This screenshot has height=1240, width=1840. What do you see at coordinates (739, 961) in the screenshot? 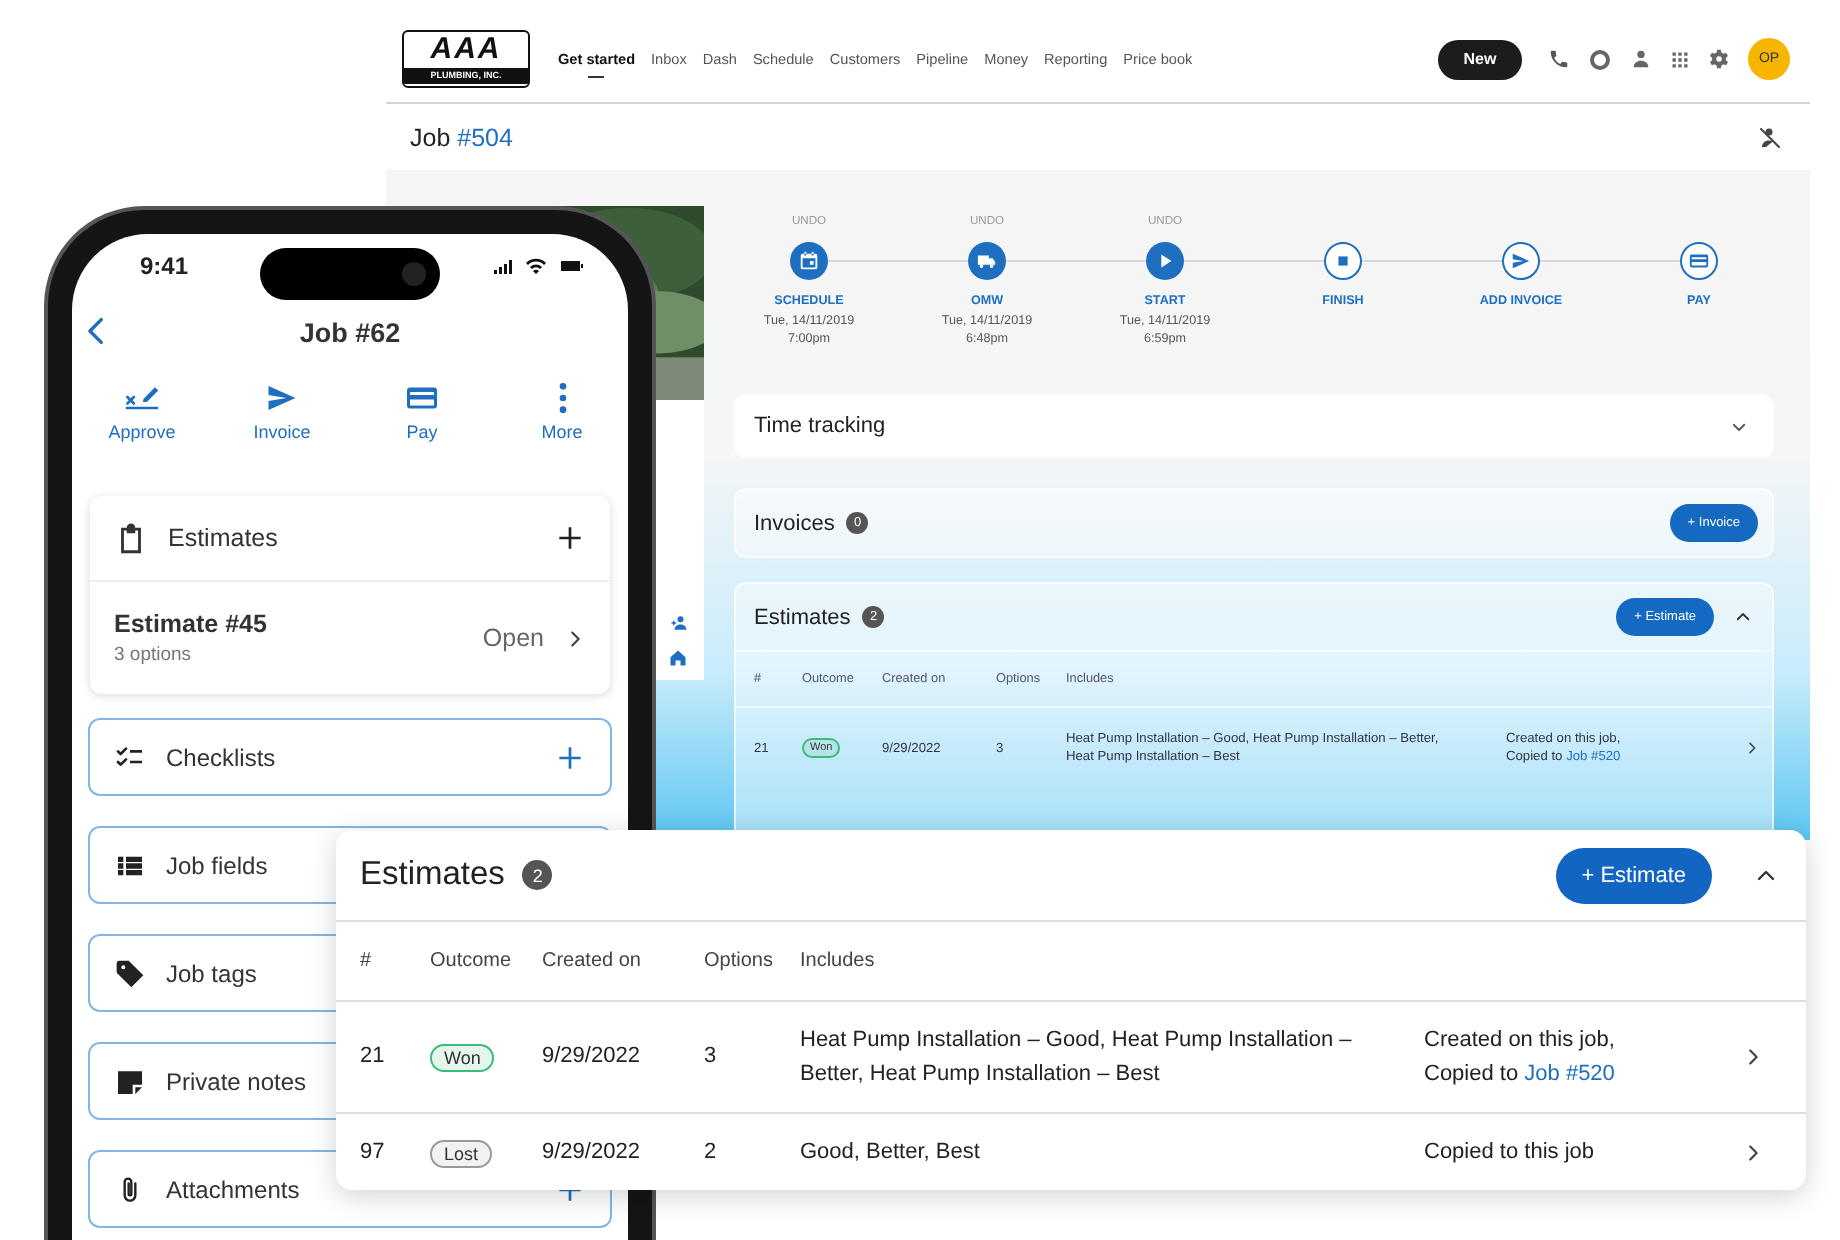
I see `column-header: Options` at bounding box center [739, 961].